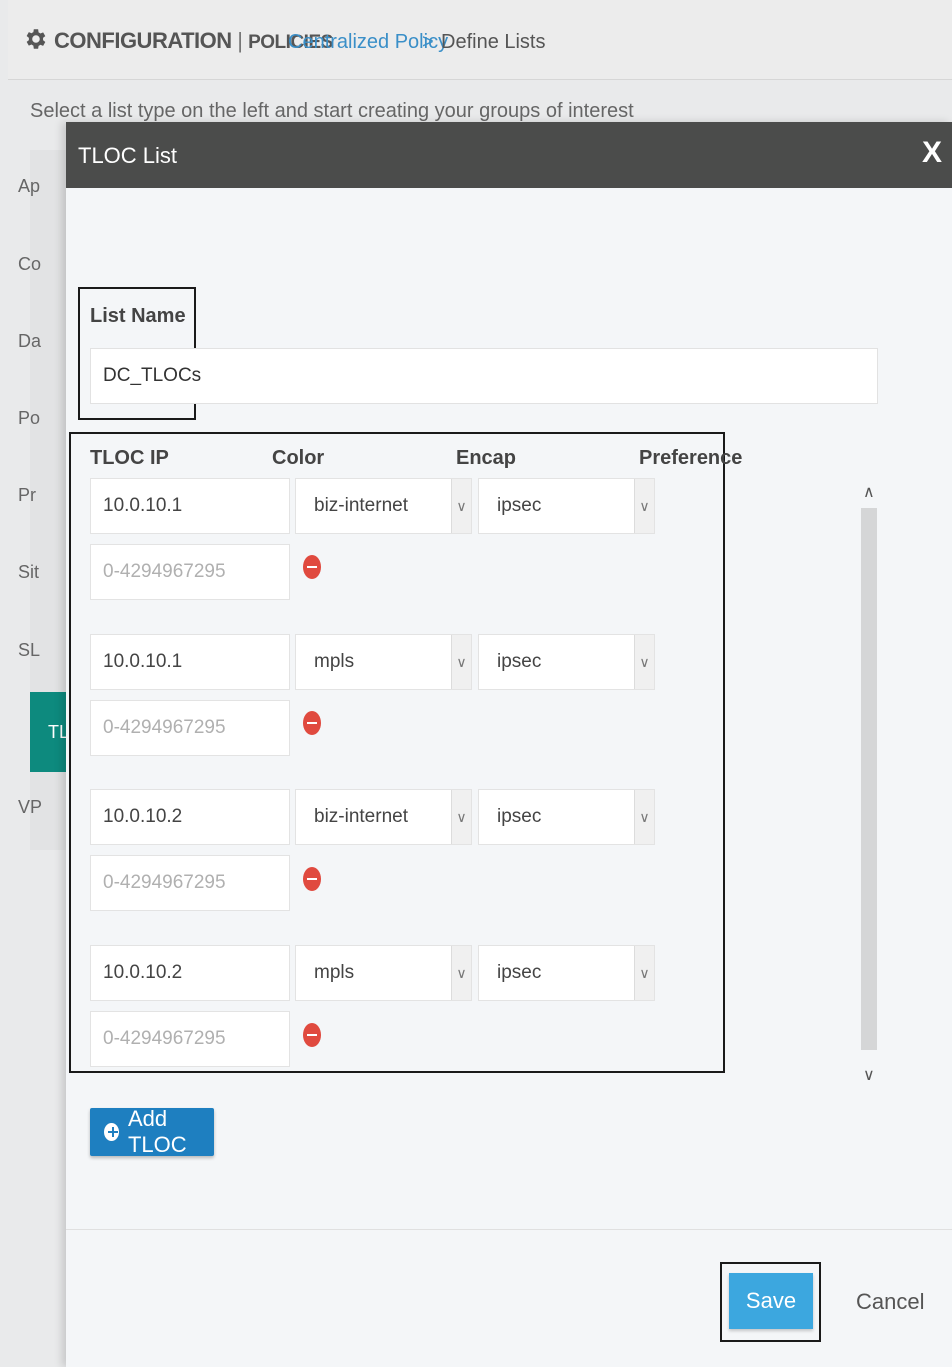  Describe the element at coordinates (869, 492) in the screenshot. I see `scroll-up-icon: ∧` at that location.